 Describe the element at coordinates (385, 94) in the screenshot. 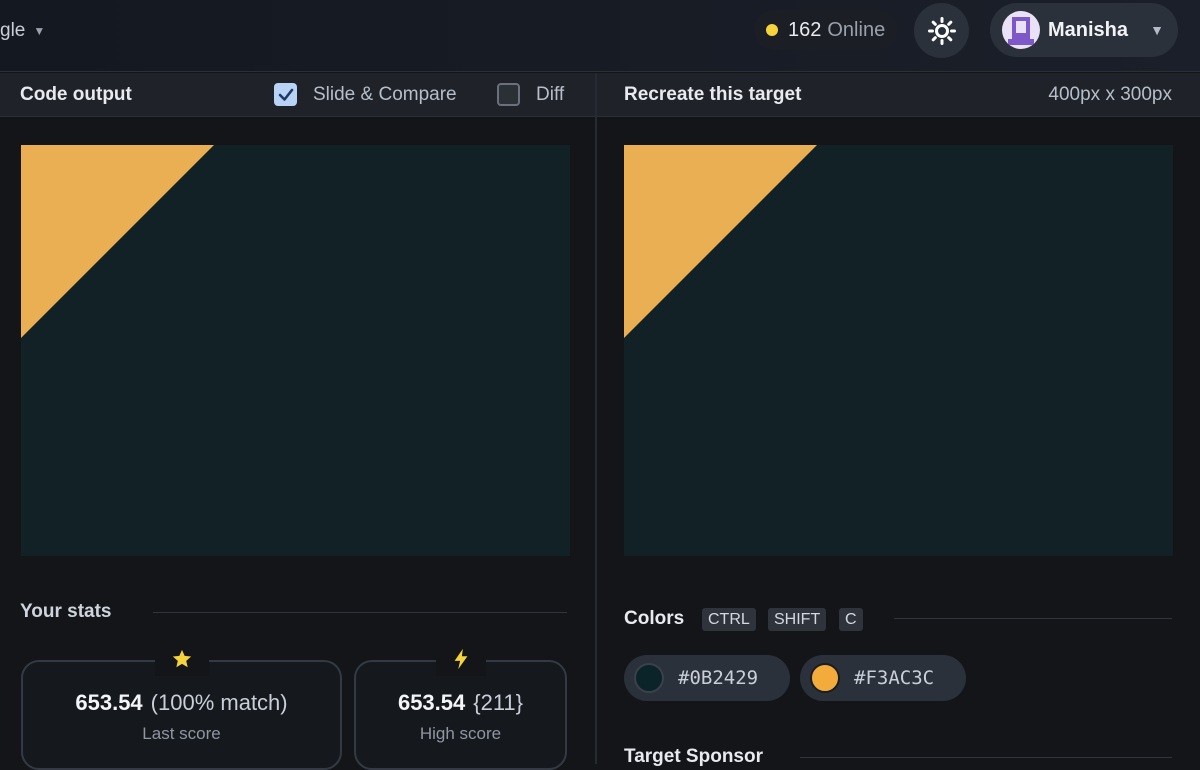

I see `slide-compare-label: Slide & Compare` at that location.